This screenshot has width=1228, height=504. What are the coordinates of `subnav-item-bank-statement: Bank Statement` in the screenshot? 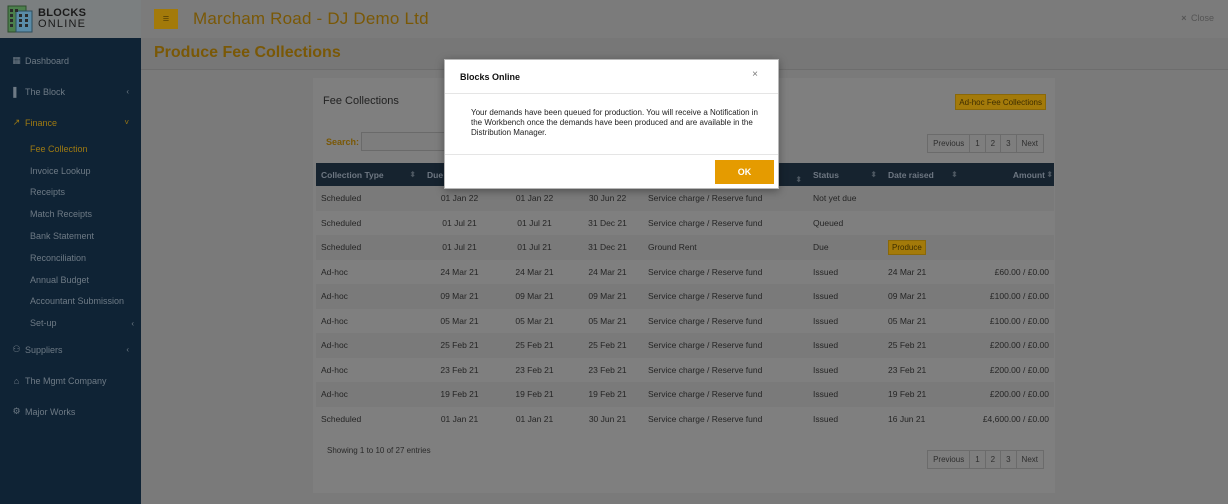 It's located at (70, 236).